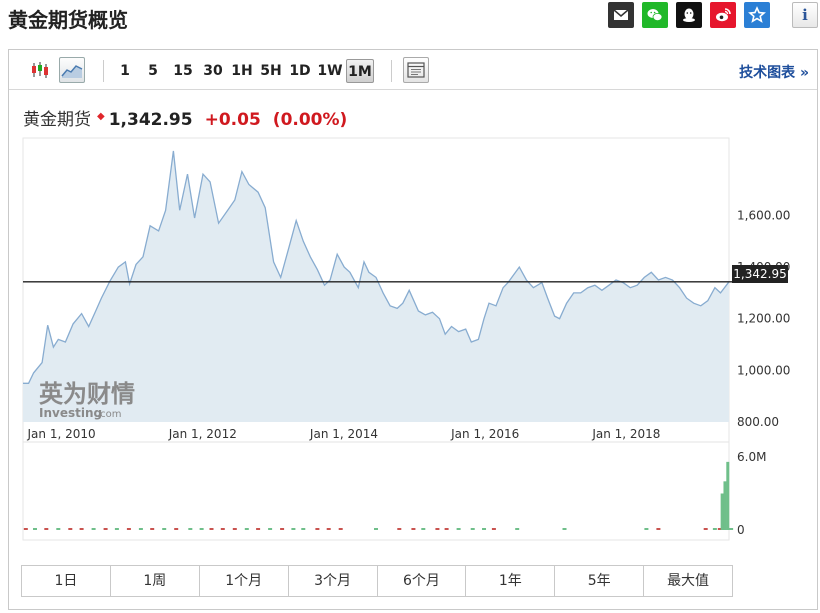 The height and width of the screenshot is (613, 820). What do you see at coordinates (763, 319) in the screenshot?
I see `y-tick-label: 1,200.00` at bounding box center [763, 319].